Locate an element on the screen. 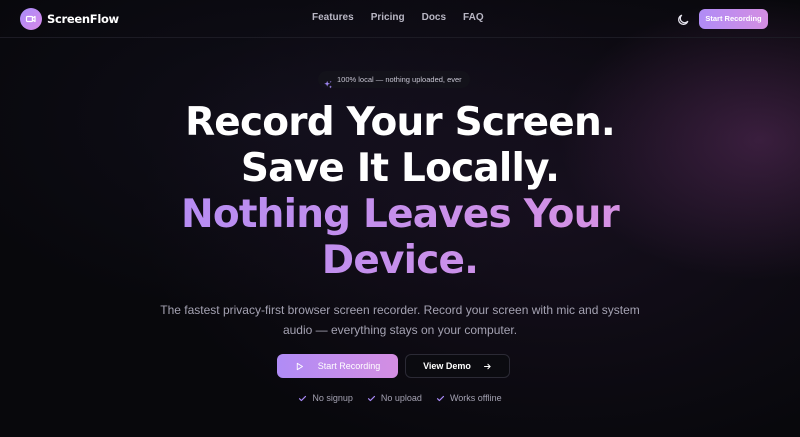 This screenshot has width=800, height=437. feature-label: No upload is located at coordinates (401, 398).